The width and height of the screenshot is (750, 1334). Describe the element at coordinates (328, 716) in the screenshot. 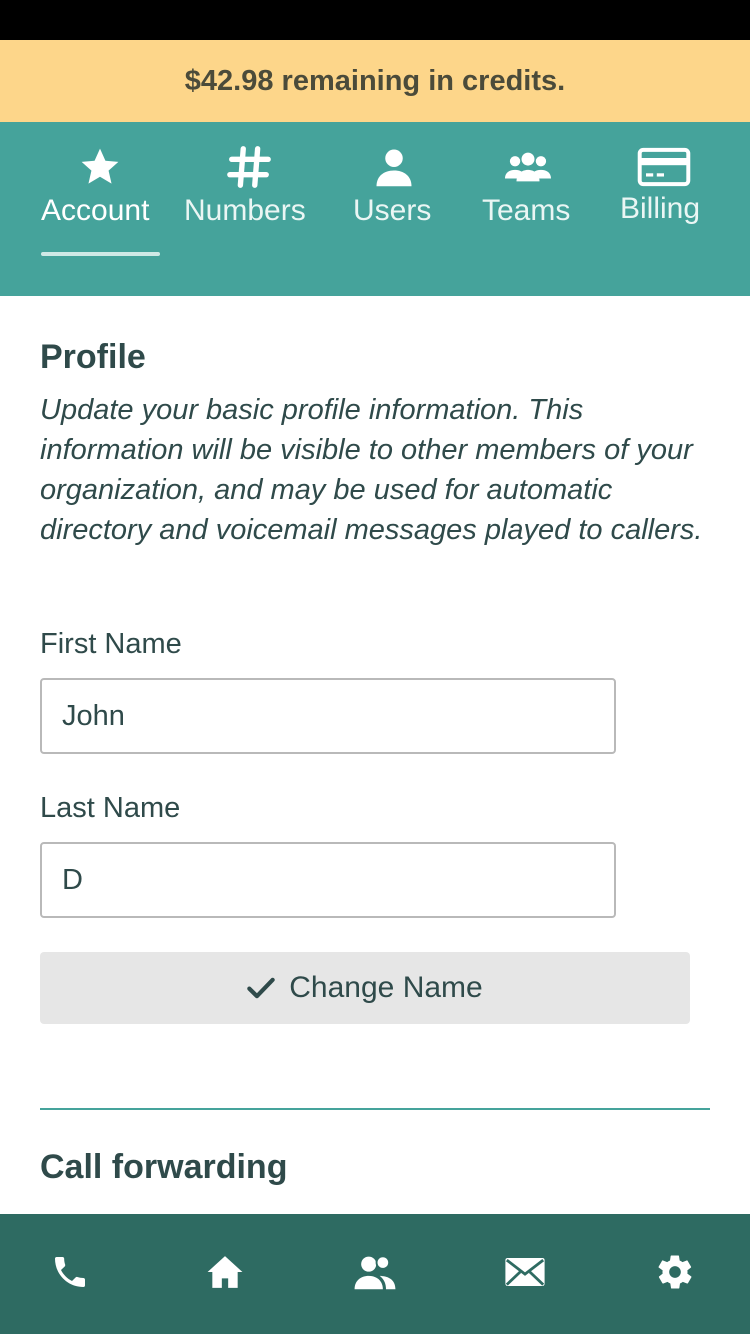

I see `first-name-input` at that location.